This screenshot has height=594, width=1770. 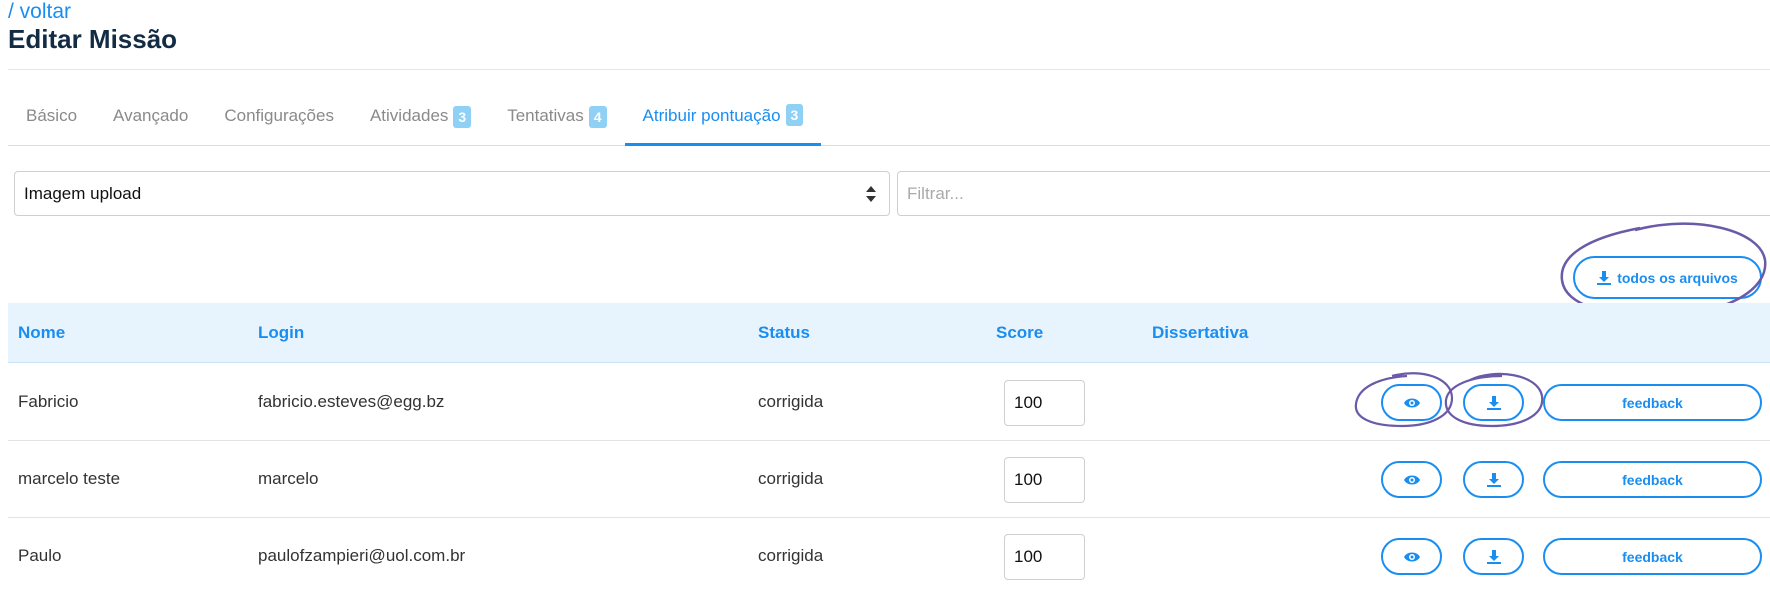 I want to click on tab-label: Avançado, so click(x=151, y=115).